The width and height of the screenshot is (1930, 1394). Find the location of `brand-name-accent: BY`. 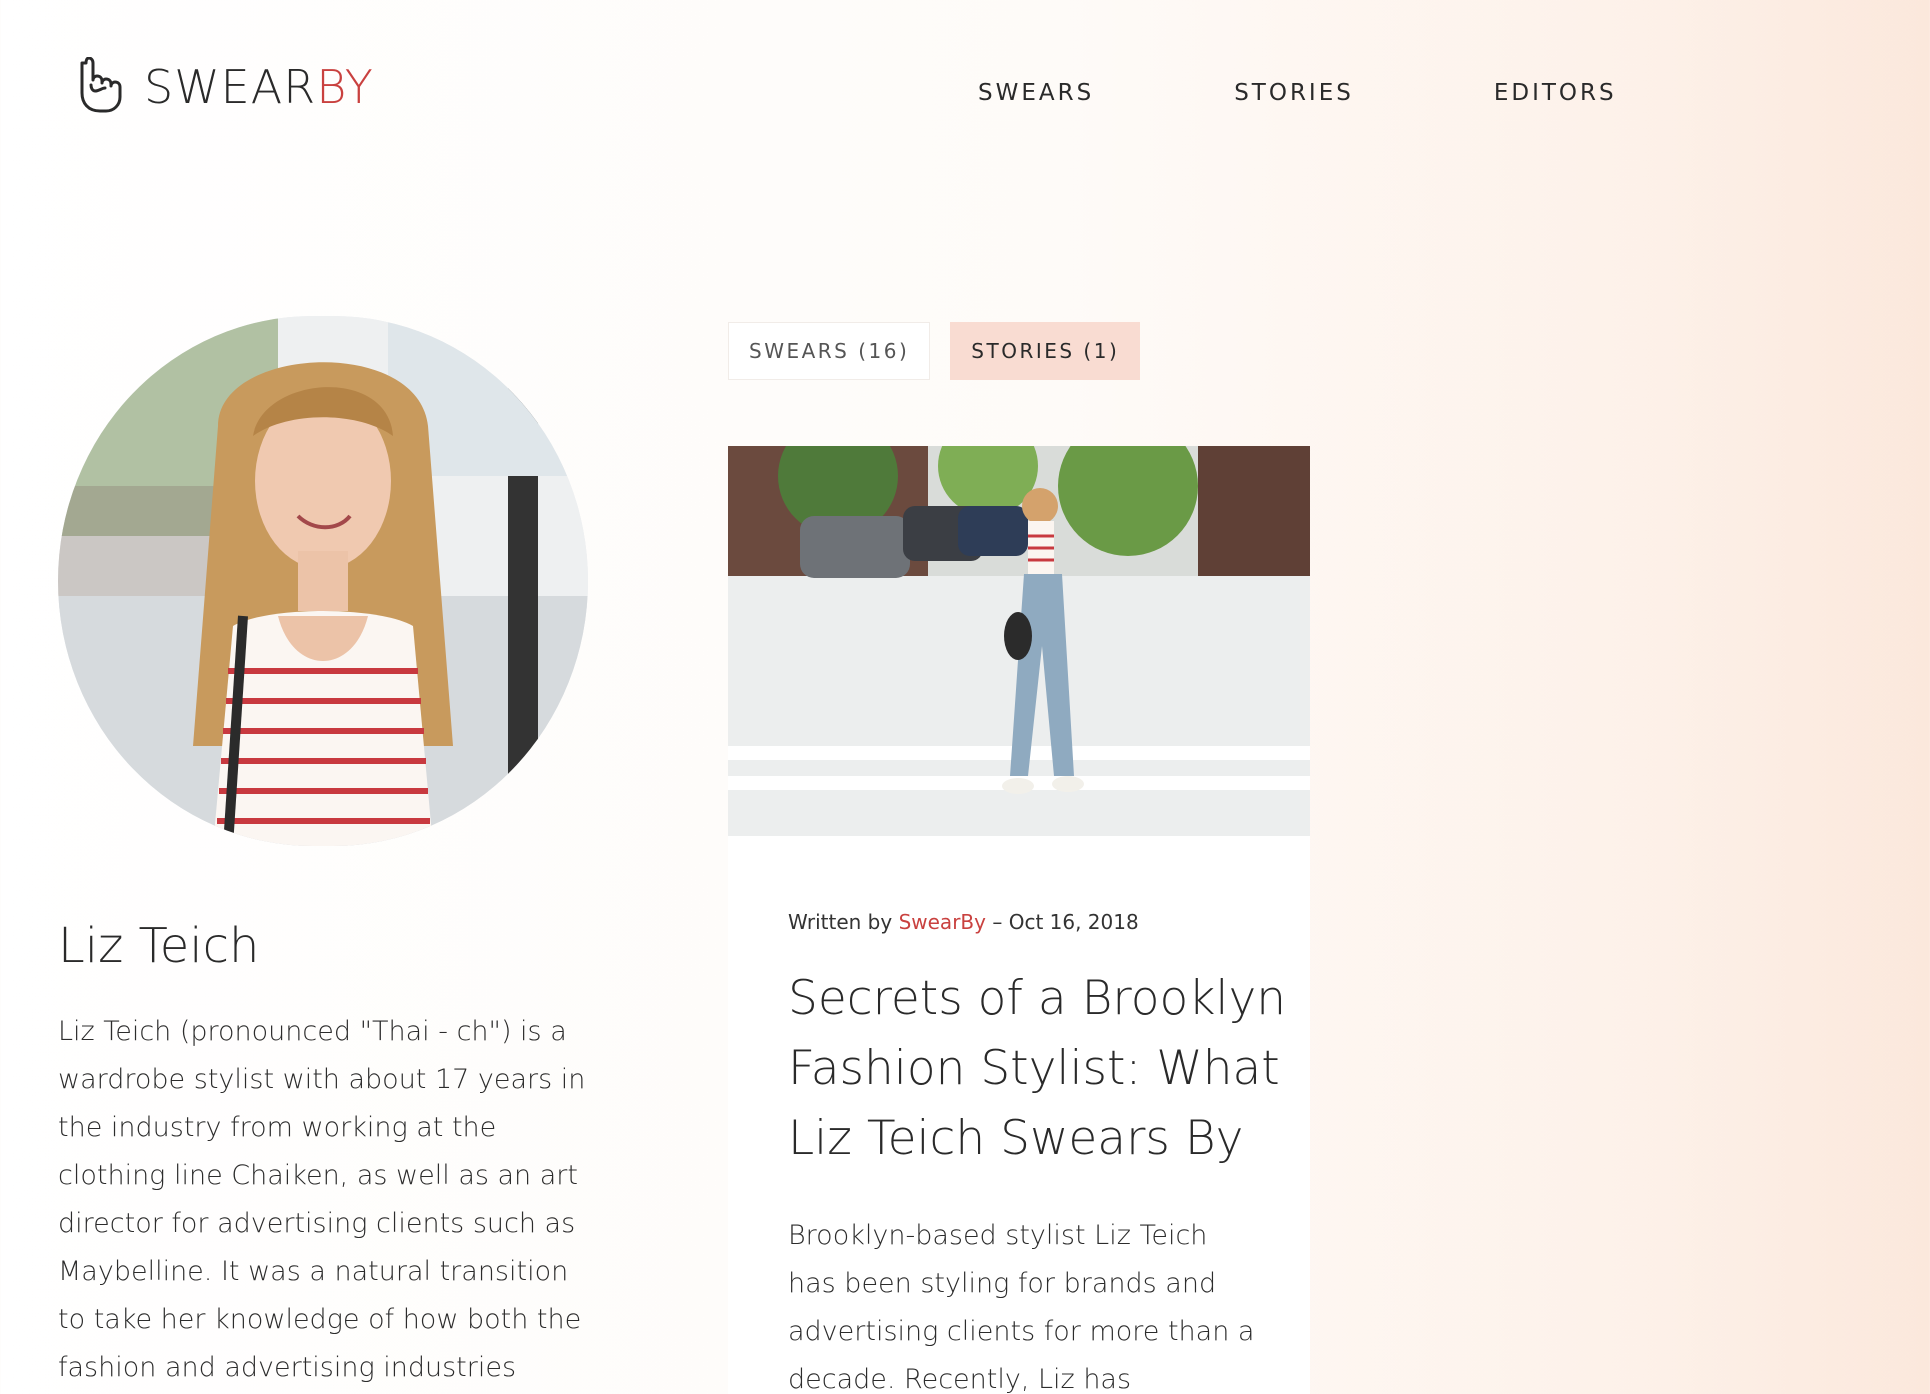

brand-name-accent: BY is located at coordinates (345, 87).